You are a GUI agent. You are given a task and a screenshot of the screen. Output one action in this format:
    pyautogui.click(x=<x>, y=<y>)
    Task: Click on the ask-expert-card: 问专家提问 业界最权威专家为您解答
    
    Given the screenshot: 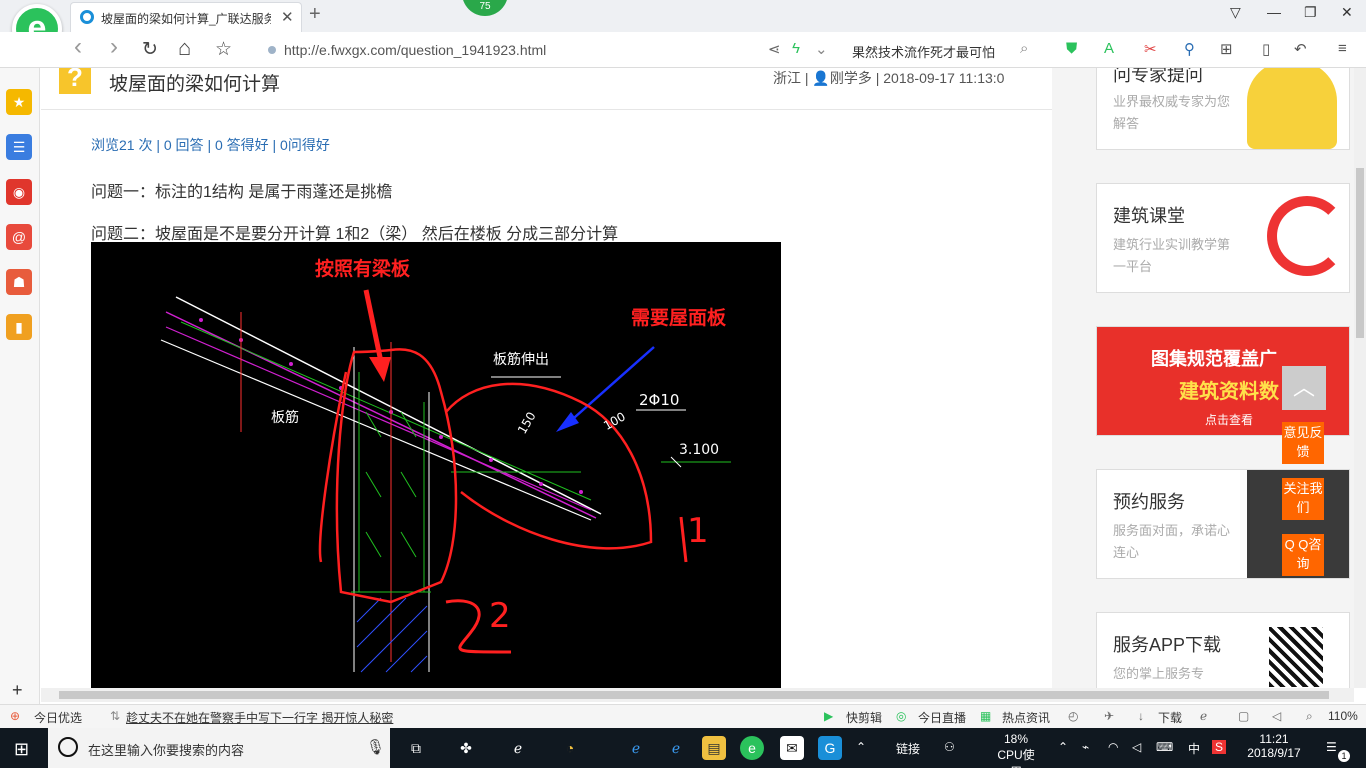 What is the action you would take?
    pyautogui.click(x=1223, y=109)
    